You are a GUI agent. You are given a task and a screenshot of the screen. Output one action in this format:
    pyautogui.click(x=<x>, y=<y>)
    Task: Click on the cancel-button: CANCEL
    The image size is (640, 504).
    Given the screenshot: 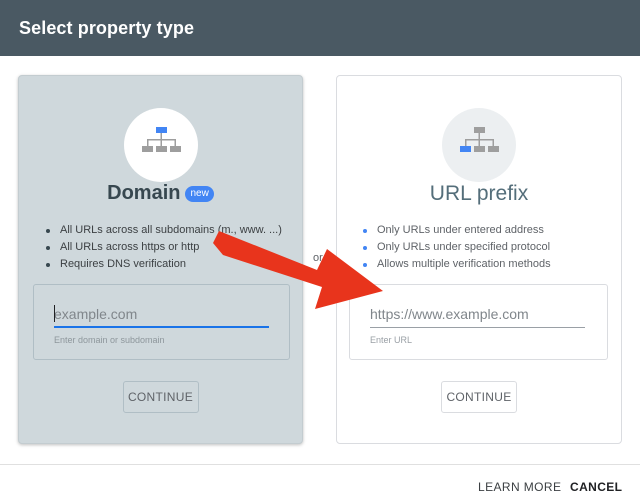 What is the action you would take?
    pyautogui.click(x=596, y=487)
    